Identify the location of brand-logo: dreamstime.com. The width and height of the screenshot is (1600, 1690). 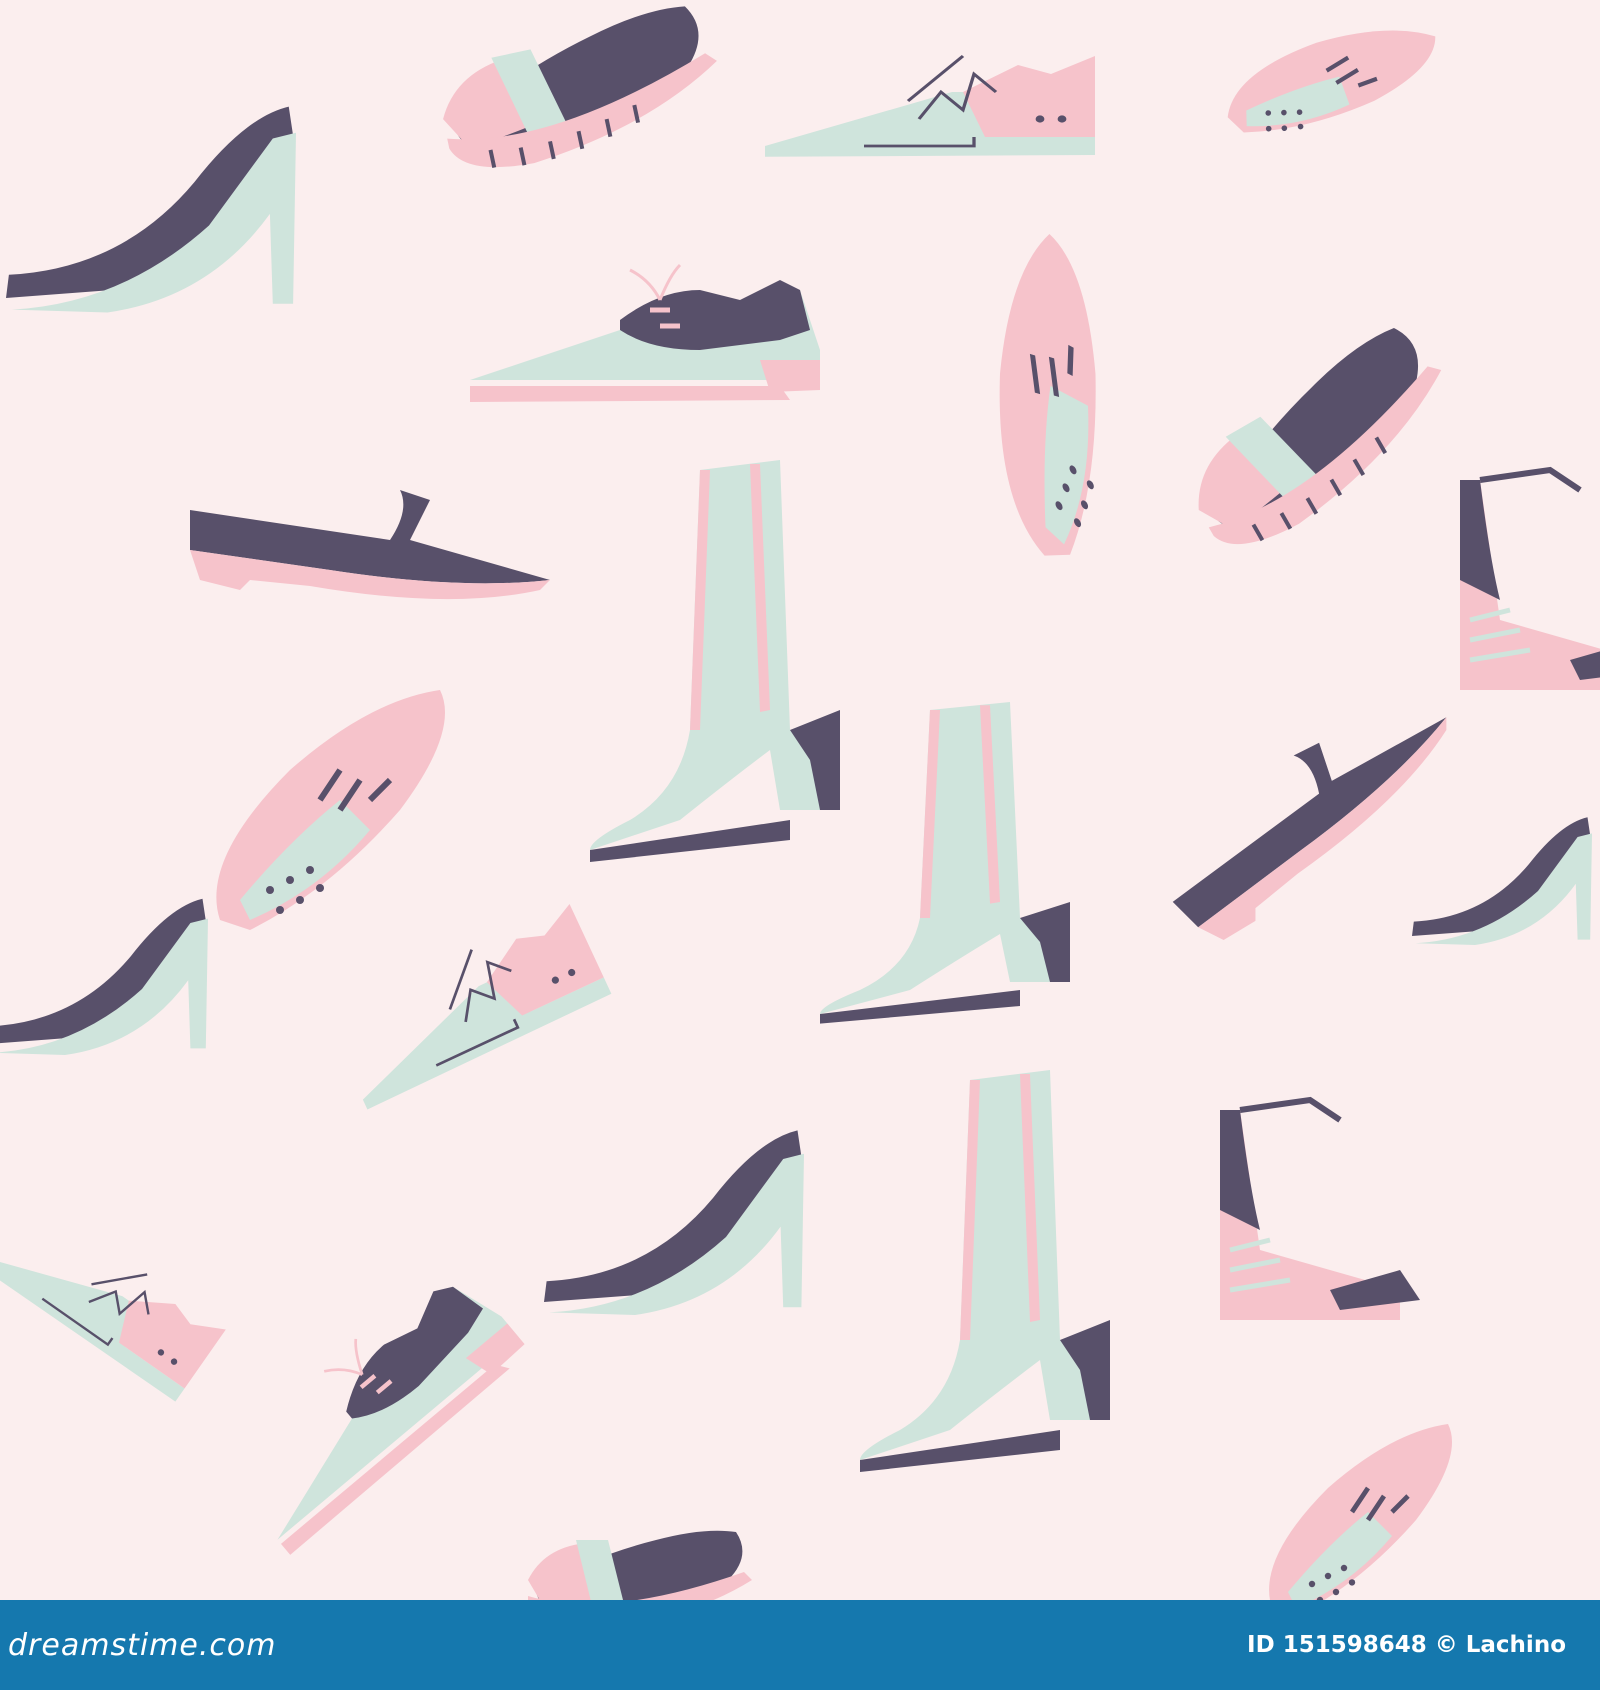
(142, 1645).